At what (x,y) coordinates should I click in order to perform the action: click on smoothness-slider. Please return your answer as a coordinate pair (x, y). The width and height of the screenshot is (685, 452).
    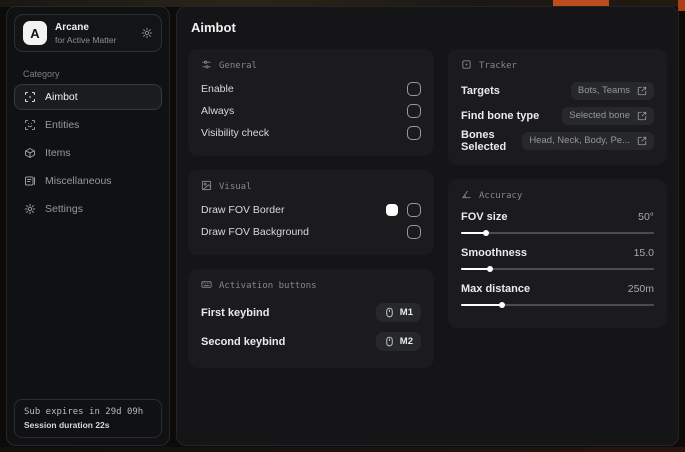
    Looking at the image, I should click on (557, 269).